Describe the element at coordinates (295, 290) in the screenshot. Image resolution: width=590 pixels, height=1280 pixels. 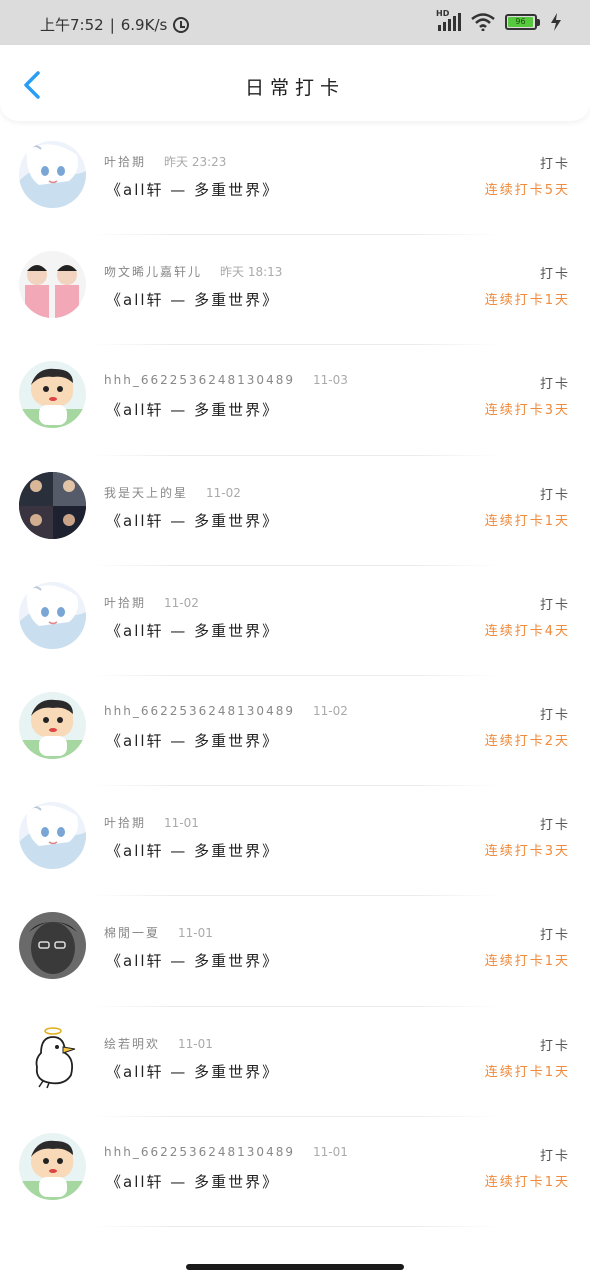
I see `list-item: 吻文晞儿嘉轩儿 昨天 18:13 《all轩 — 多重世界》 打卡连续打卡1天` at that location.